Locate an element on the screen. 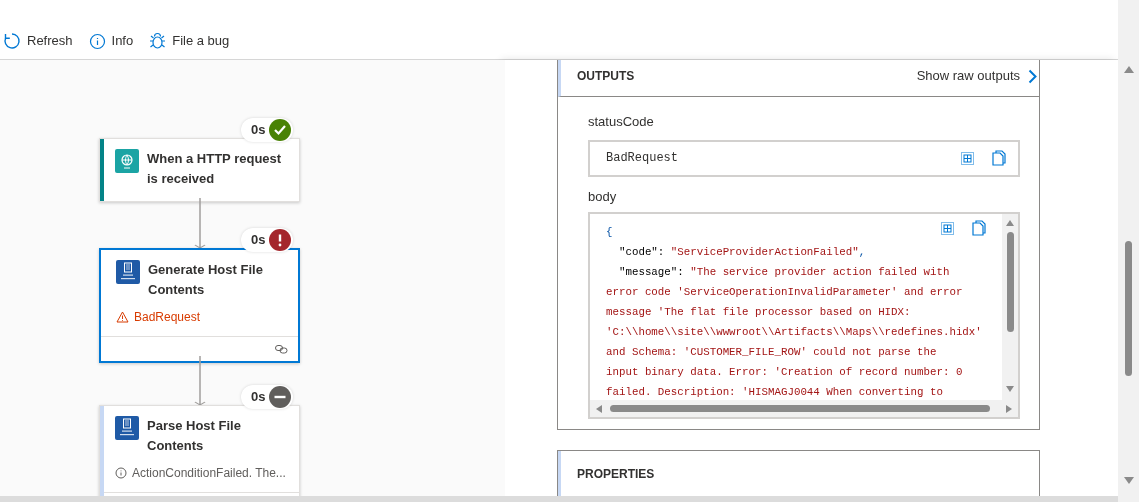 The height and width of the screenshot is (502, 1139). code-line: 'C:\\home\\site\\wwwroot\\Artifacts\\Maps\\redefines.hidx' is located at coordinates (794, 332).